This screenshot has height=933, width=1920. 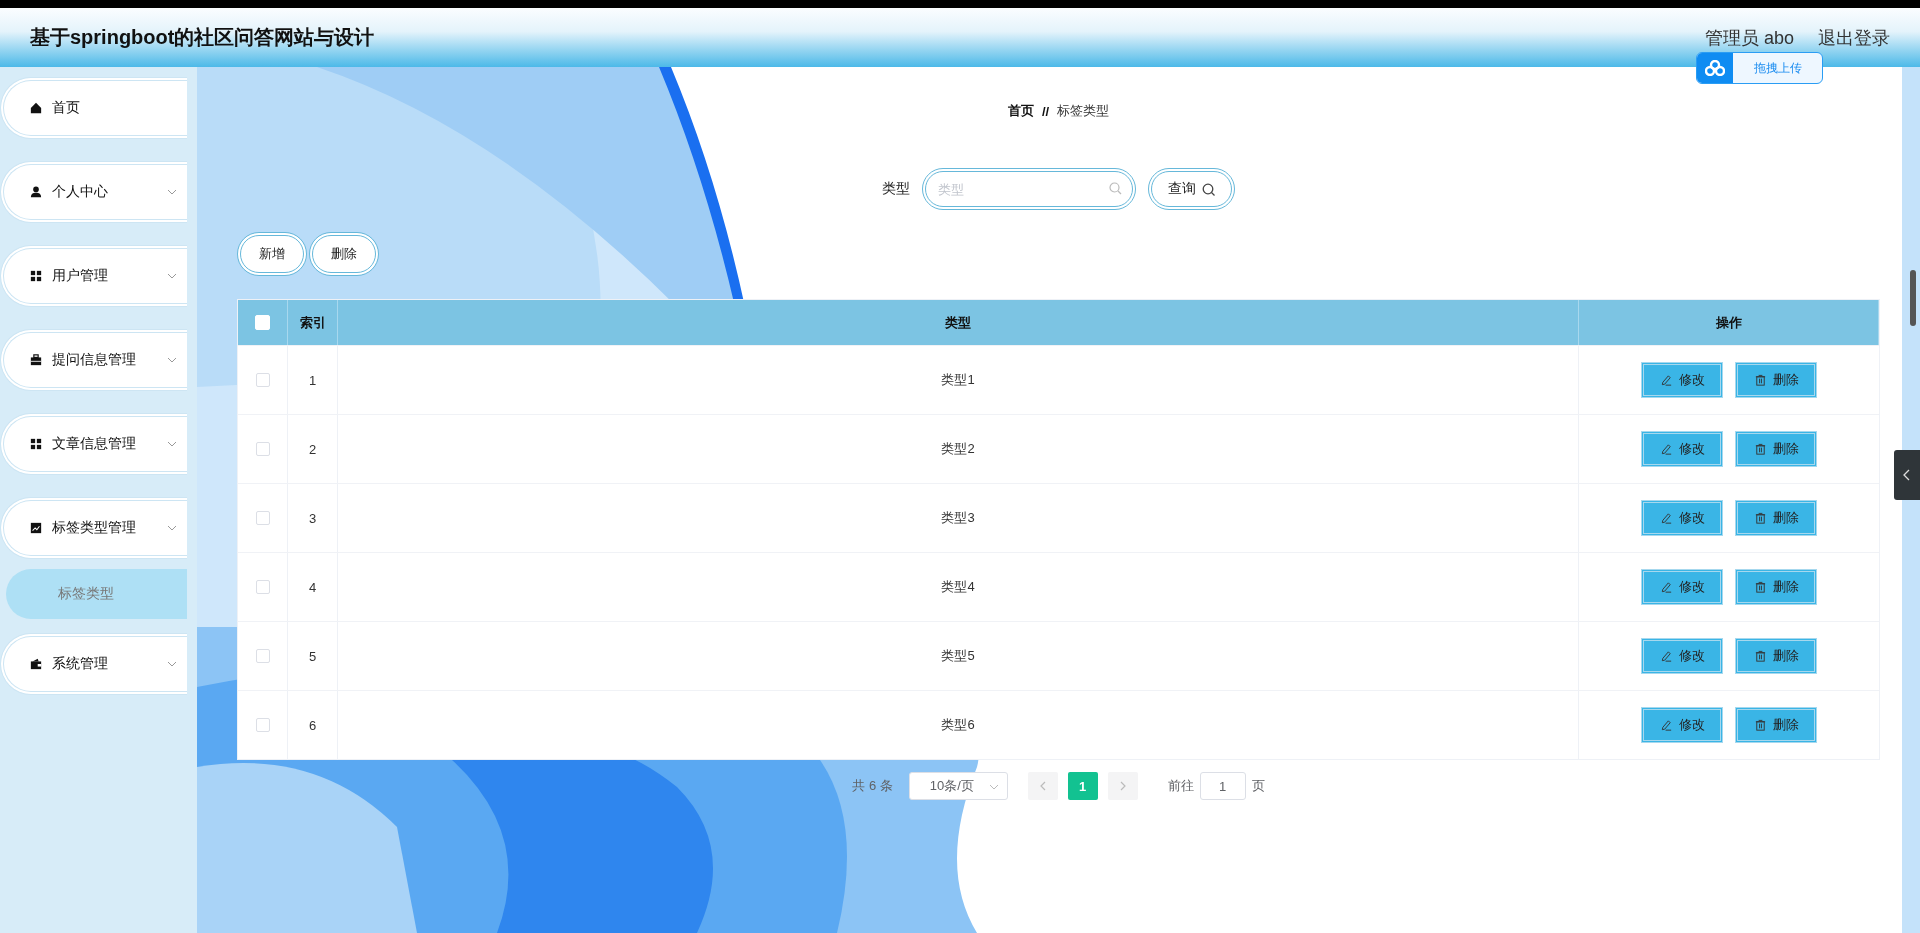 What do you see at coordinates (896, 189) in the screenshot?
I see `search-label: 类型` at bounding box center [896, 189].